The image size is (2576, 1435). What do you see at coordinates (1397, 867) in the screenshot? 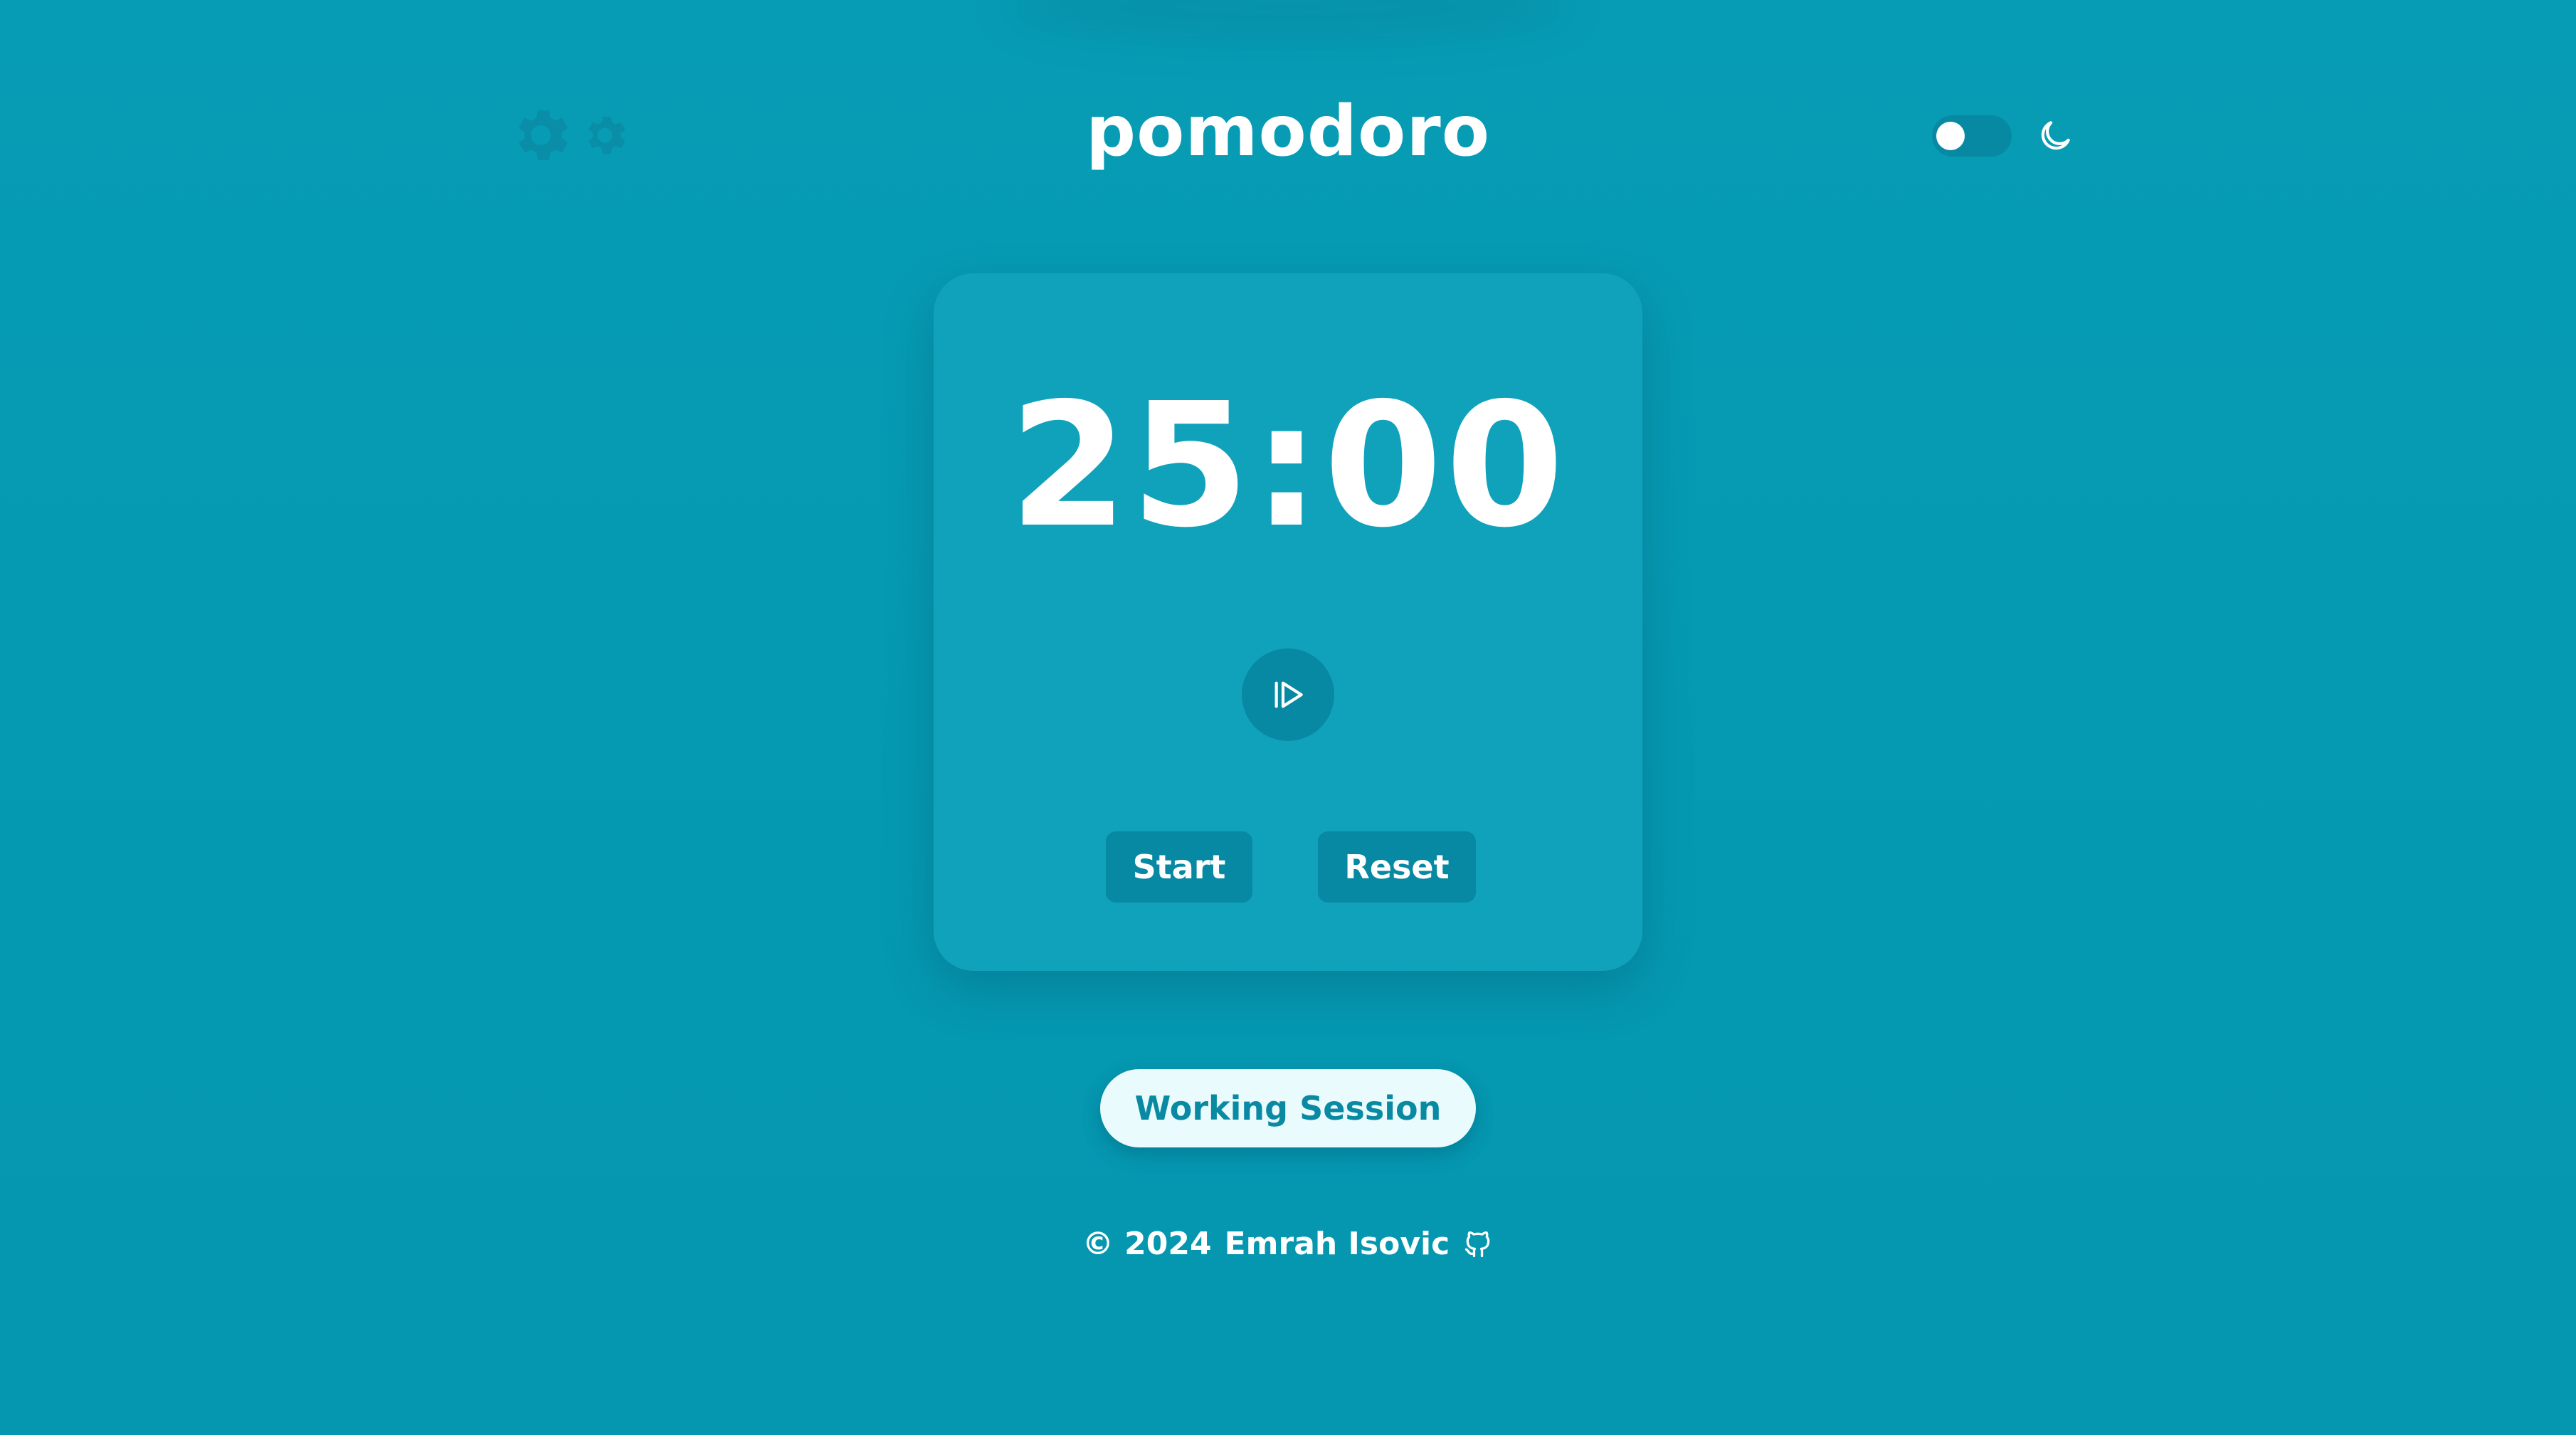
I see `reset-button: Reset` at bounding box center [1397, 867].